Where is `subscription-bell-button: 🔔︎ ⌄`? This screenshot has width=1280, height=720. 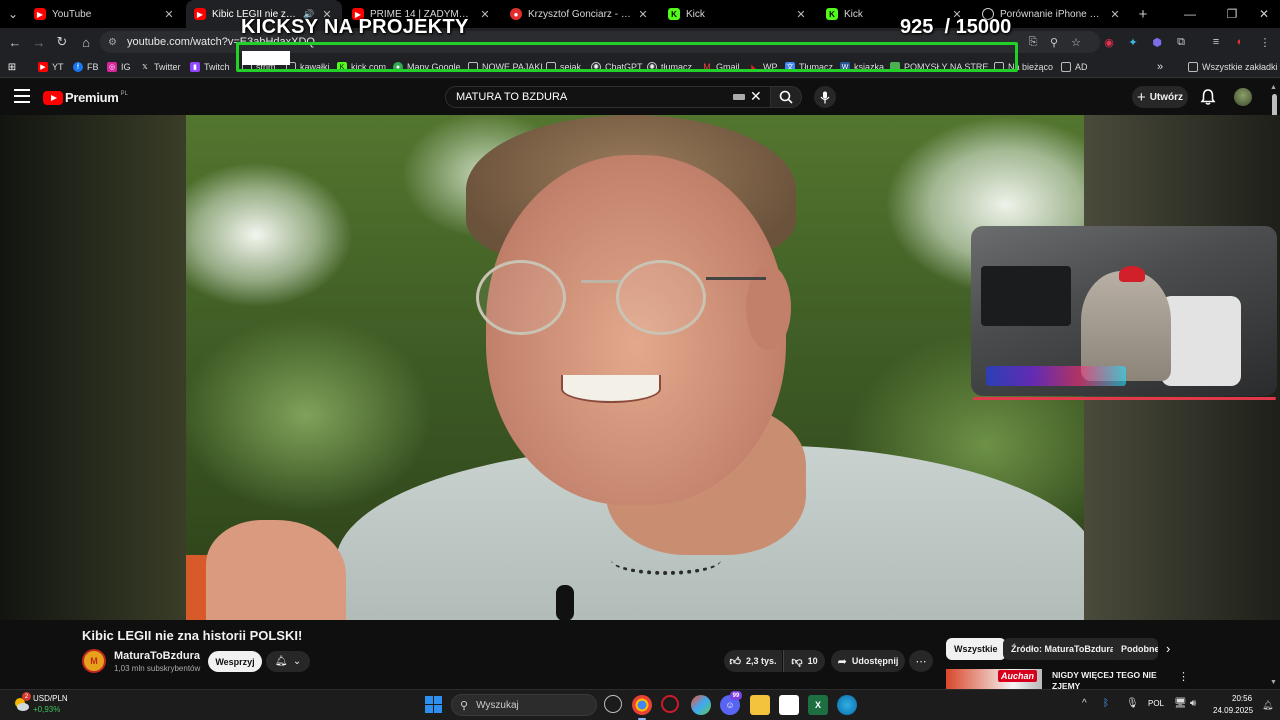 subscription-bell-button: 🔔︎ ⌄ is located at coordinates (288, 661).